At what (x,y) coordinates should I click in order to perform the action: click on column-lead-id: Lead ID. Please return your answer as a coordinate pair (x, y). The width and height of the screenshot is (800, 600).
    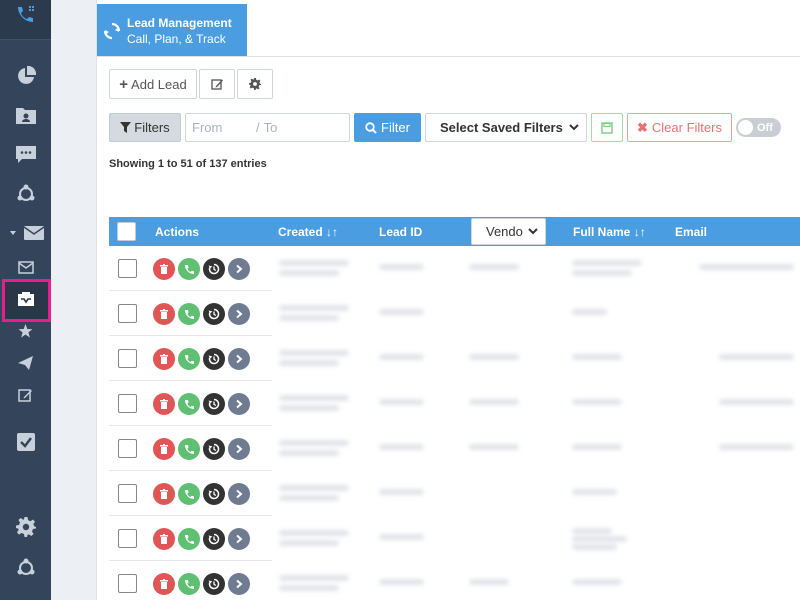
    Looking at the image, I should click on (400, 232).